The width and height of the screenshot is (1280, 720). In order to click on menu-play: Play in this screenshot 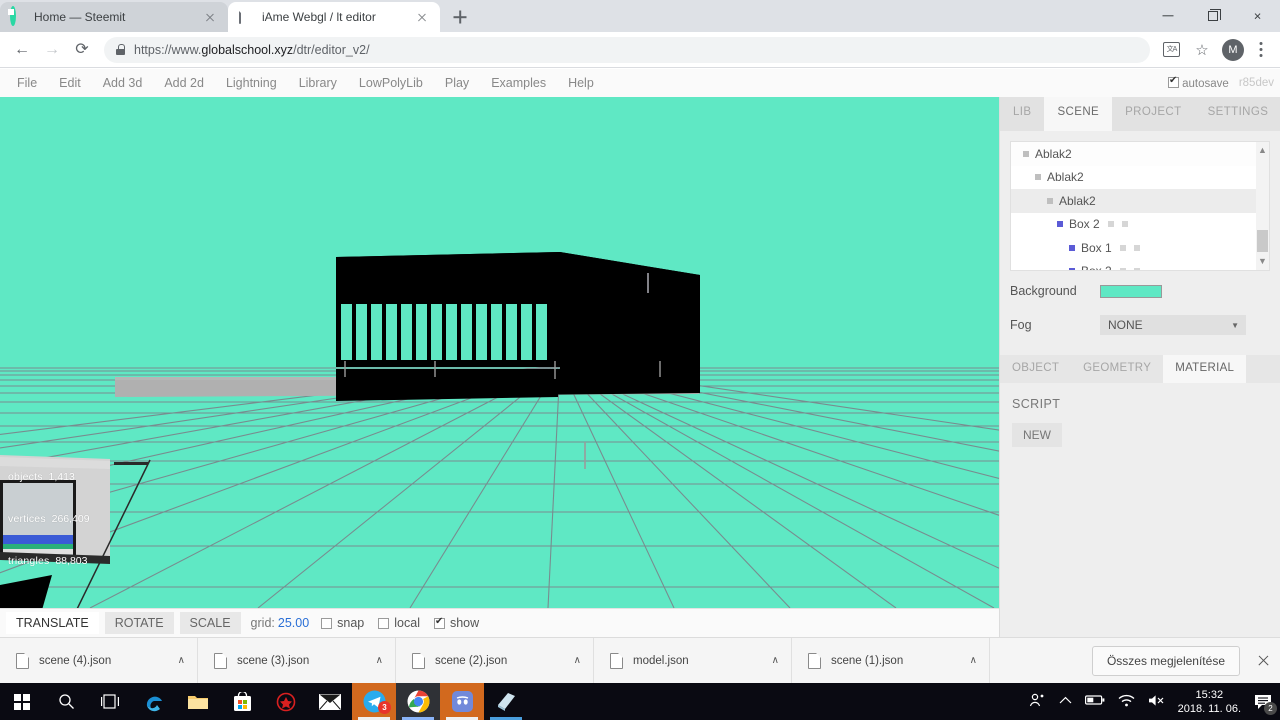, I will do `click(457, 83)`.